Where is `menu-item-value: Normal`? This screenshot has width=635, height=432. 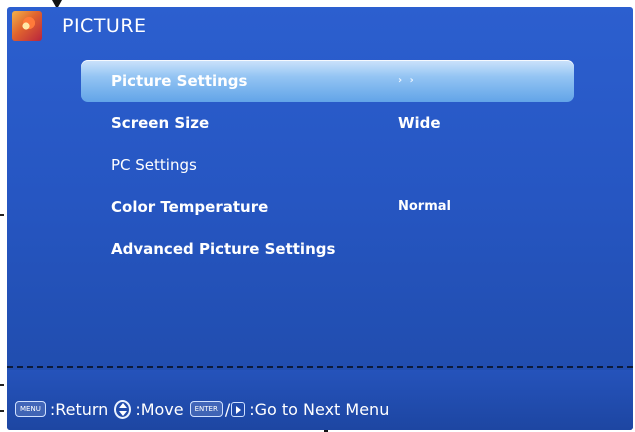
menu-item-value: Normal is located at coordinates (424, 206).